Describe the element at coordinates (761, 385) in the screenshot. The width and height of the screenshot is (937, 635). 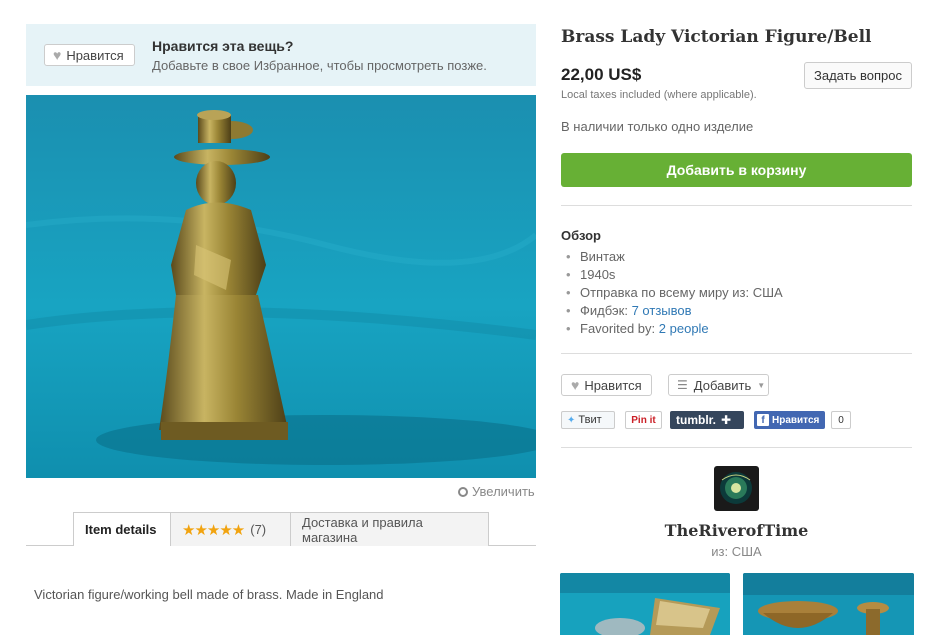
I see `chevron-down-icon: ▼` at that location.